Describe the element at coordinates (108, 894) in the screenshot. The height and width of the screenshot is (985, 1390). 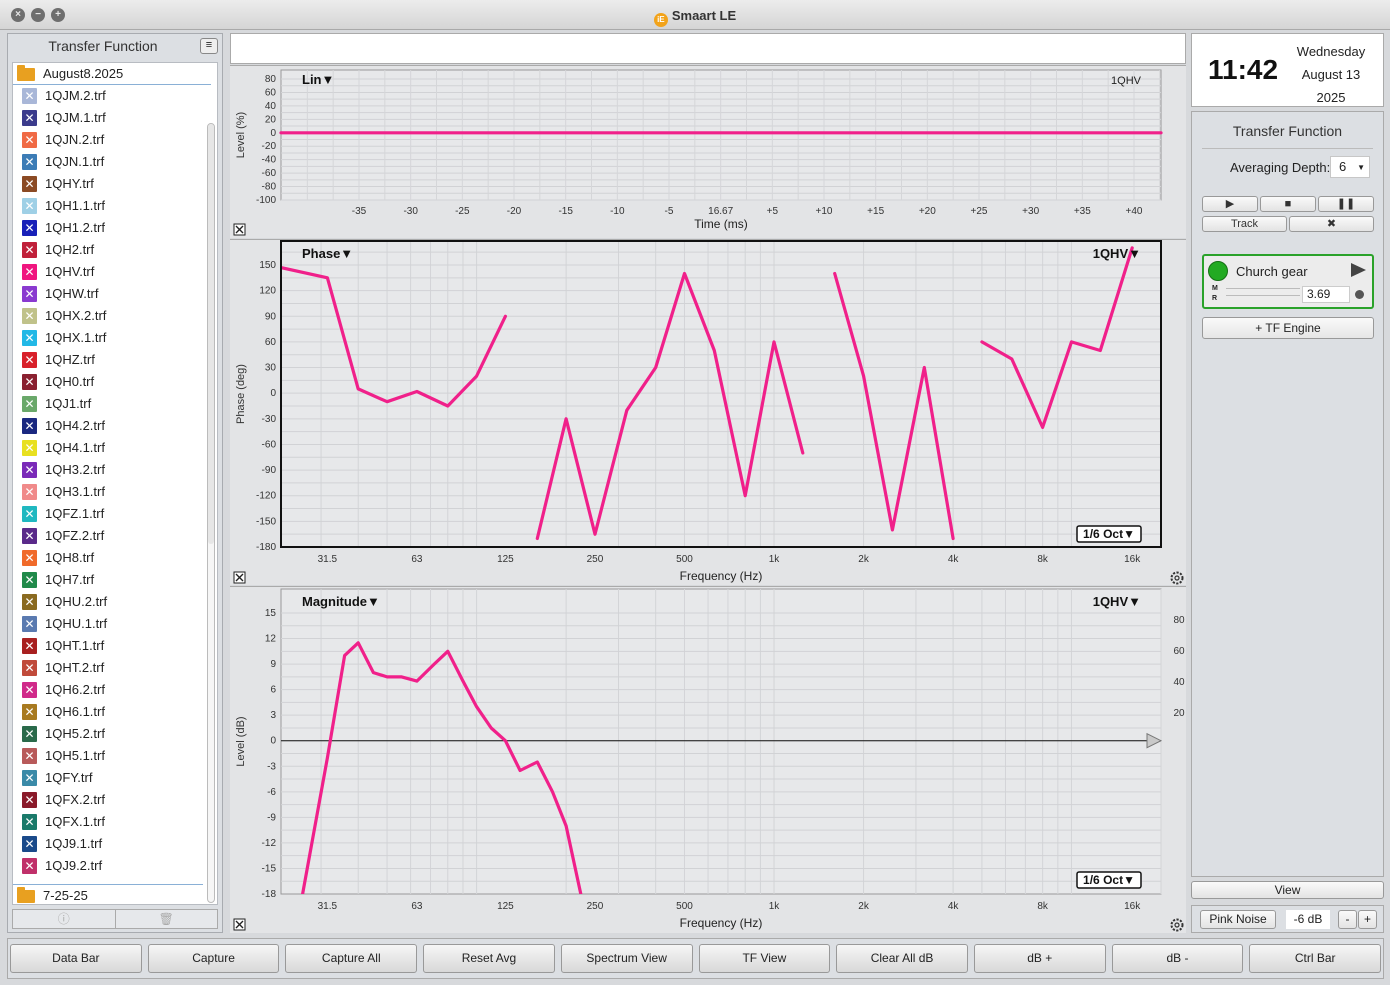
I see `folder-7-25-25: 7-25-25` at that location.